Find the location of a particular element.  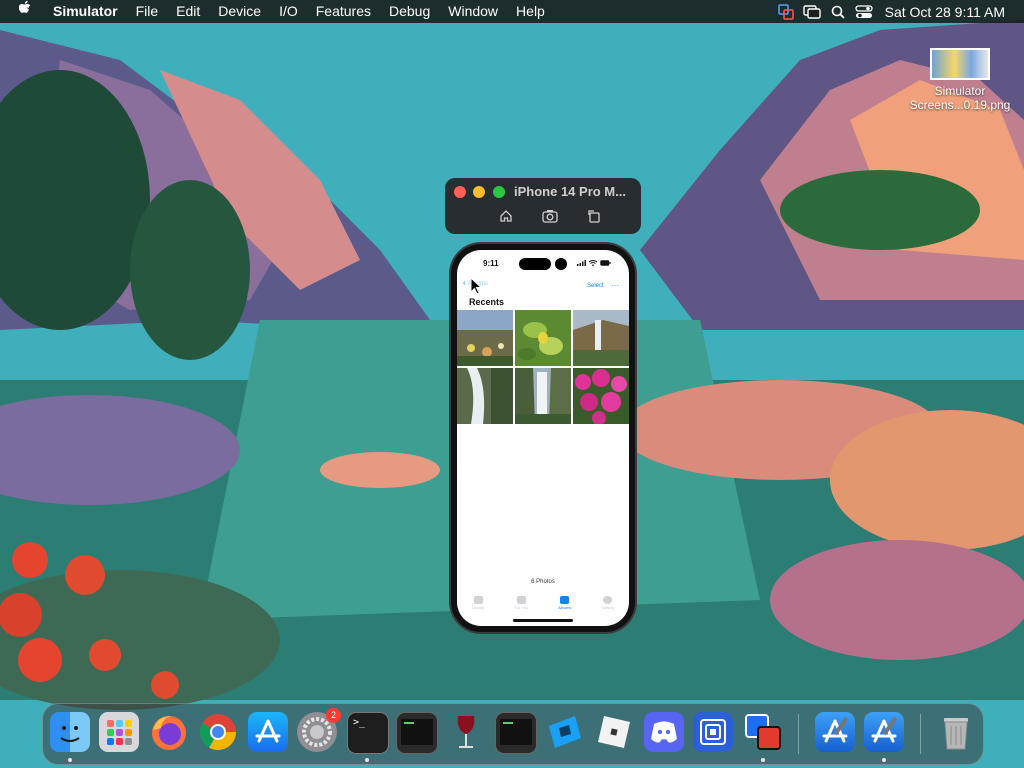

rotate-device-icon is located at coordinates (594, 216).